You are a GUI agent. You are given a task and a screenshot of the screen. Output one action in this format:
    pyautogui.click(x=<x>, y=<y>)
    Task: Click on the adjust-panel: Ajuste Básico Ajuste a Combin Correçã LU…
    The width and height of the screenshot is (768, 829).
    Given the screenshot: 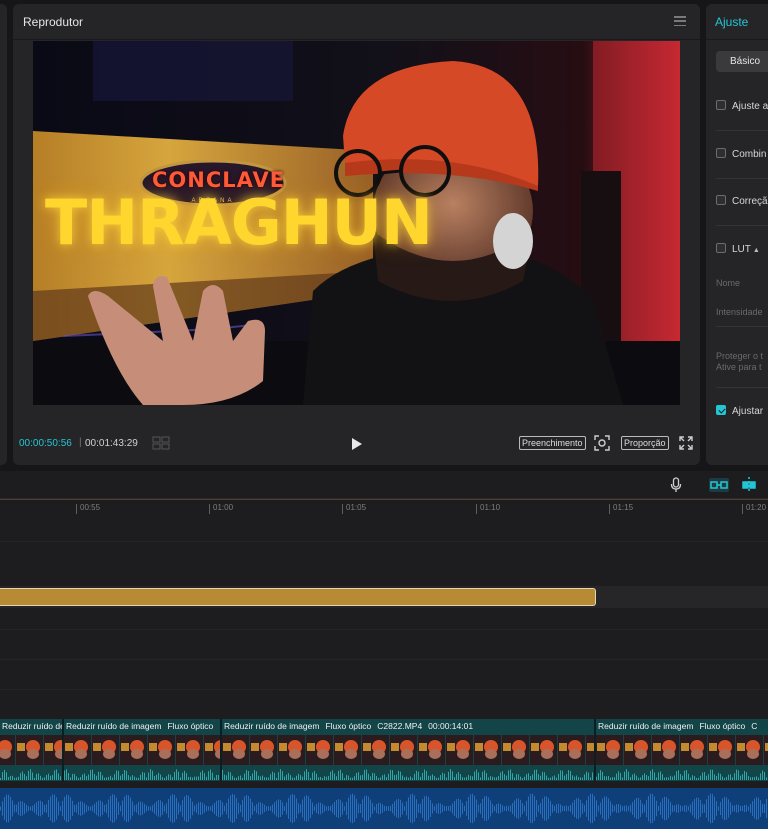 What is the action you would take?
    pyautogui.click(x=737, y=234)
    